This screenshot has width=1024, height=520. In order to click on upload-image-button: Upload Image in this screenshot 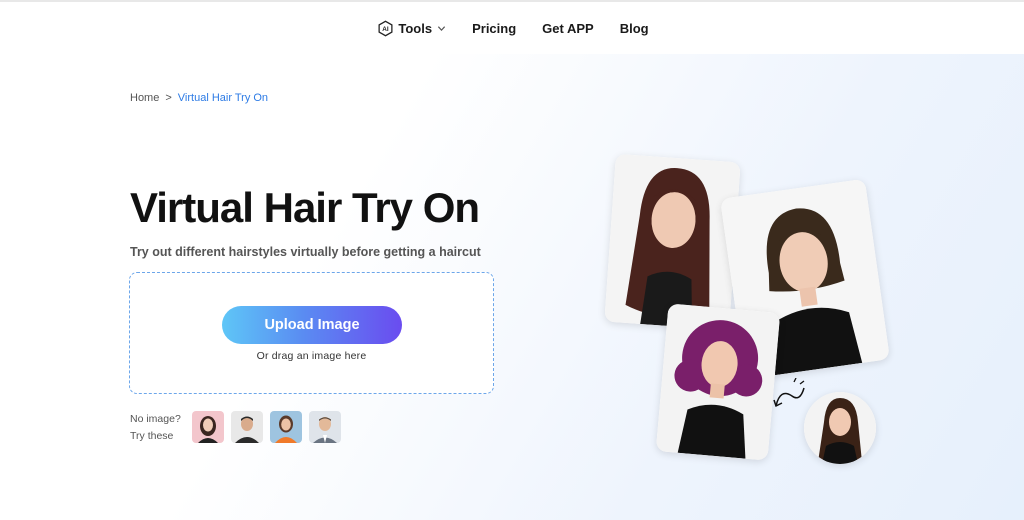, I will do `click(312, 325)`.